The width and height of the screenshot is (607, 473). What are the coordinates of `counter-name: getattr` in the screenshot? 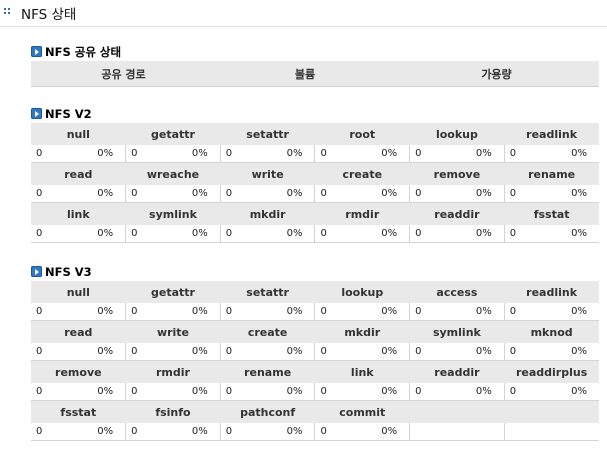 It's located at (173, 292).